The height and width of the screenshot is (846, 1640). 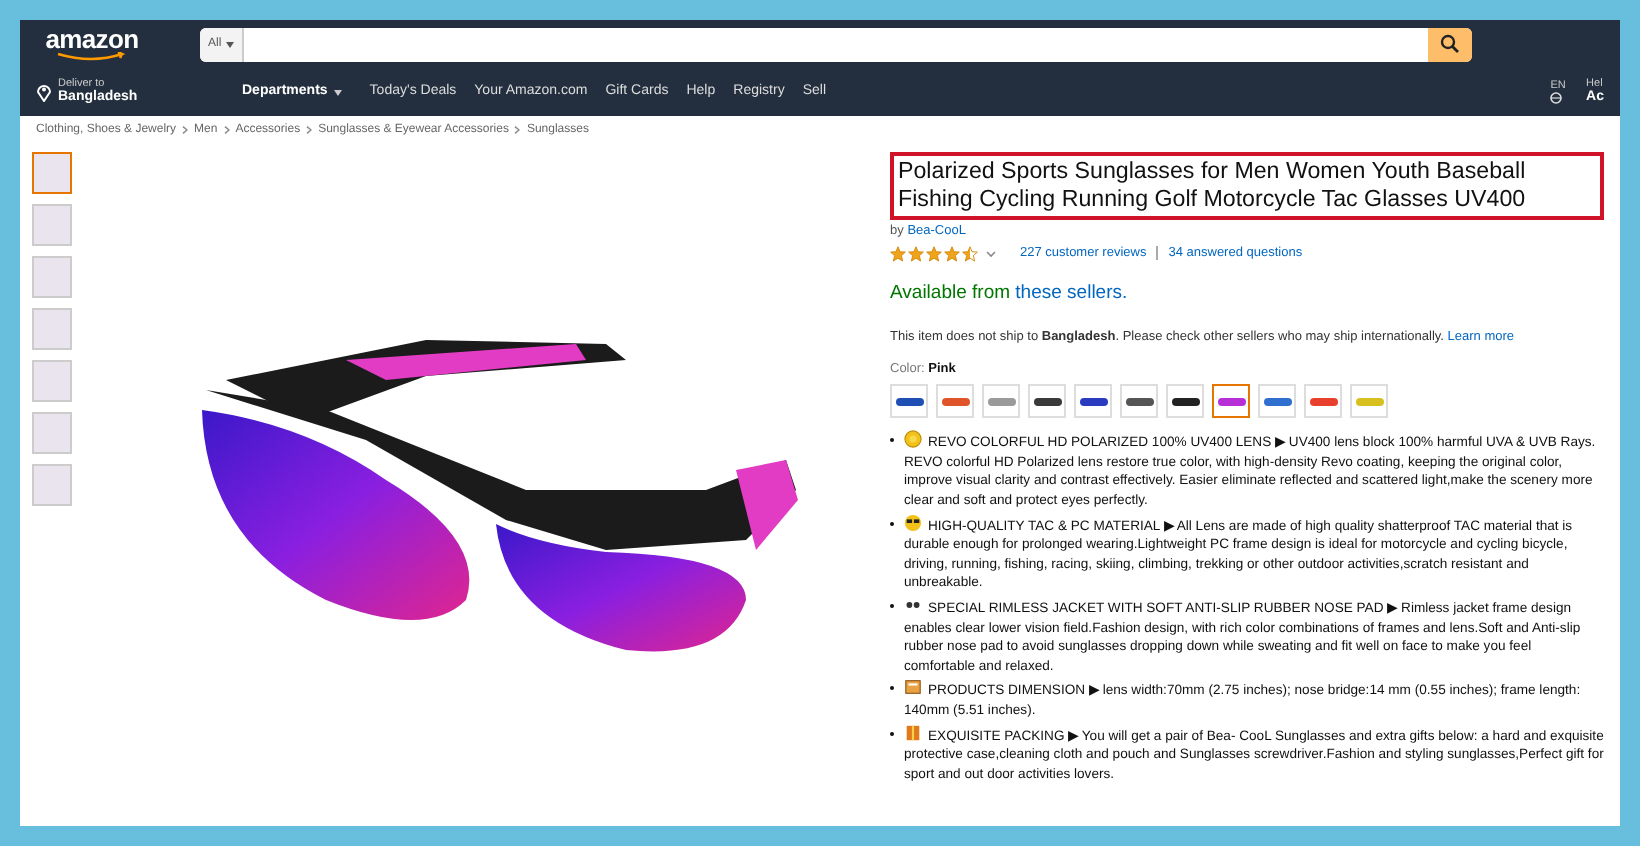 I want to click on star-rating, so click(x=934, y=253).